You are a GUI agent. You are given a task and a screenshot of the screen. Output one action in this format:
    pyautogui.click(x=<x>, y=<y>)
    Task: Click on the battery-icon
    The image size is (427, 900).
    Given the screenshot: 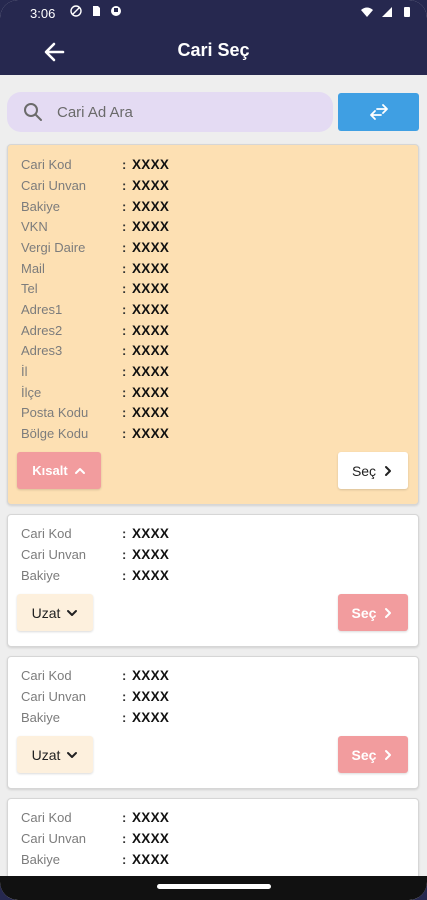 What is the action you would take?
    pyautogui.click(x=407, y=12)
    